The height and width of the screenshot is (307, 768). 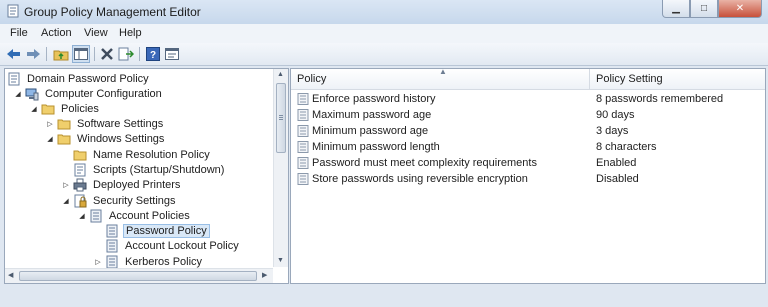 I want to click on close-button: ✕, so click(x=740, y=9).